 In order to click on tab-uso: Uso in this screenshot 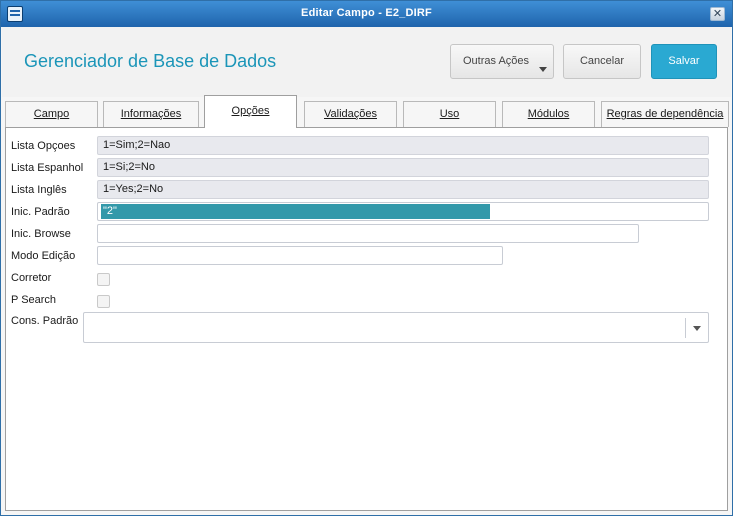, I will do `click(449, 114)`.